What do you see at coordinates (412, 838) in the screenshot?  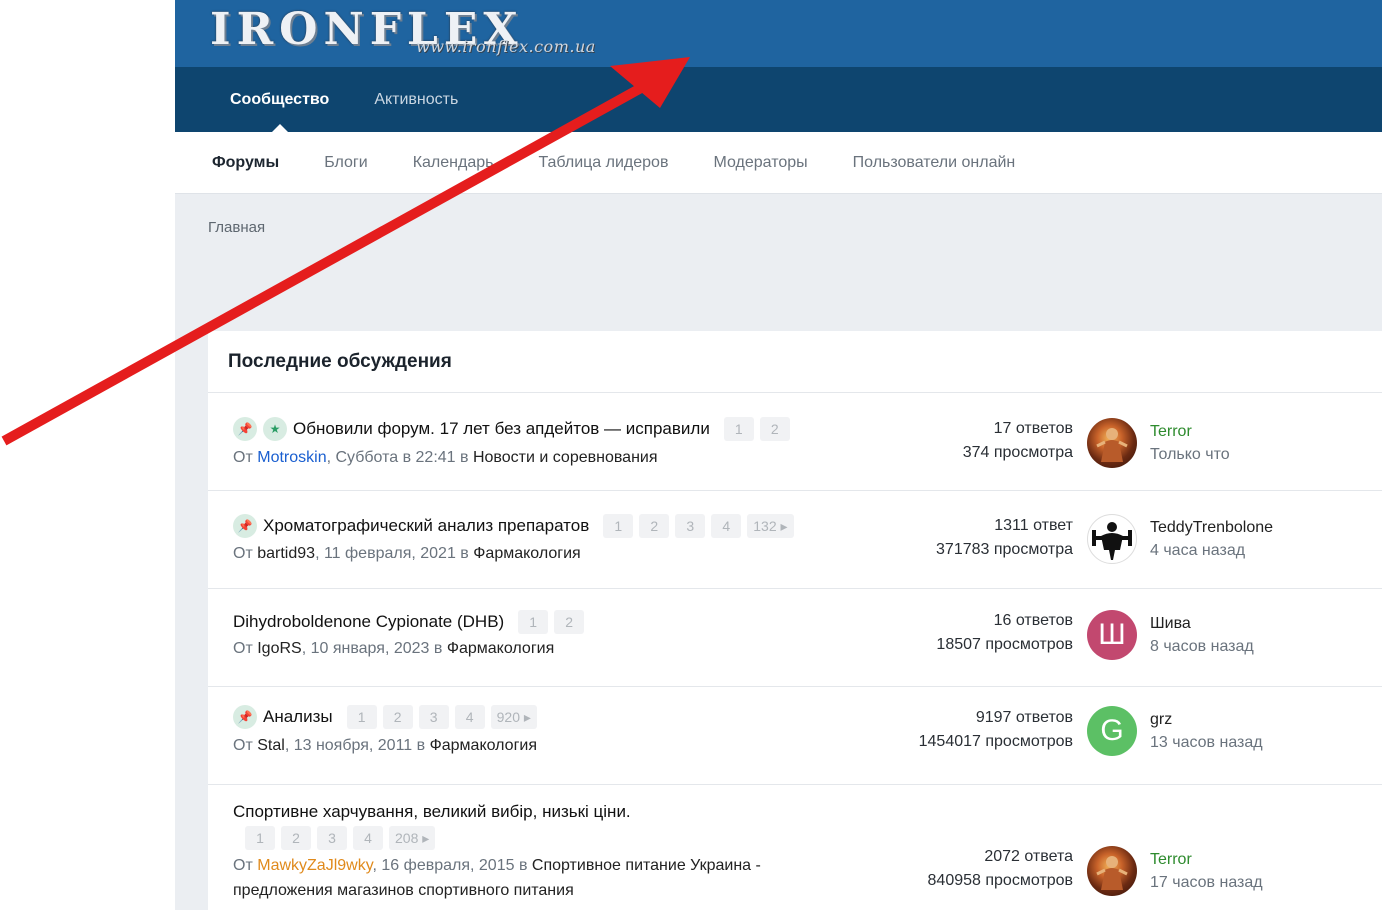 I see `page-link: 208 ▸` at bounding box center [412, 838].